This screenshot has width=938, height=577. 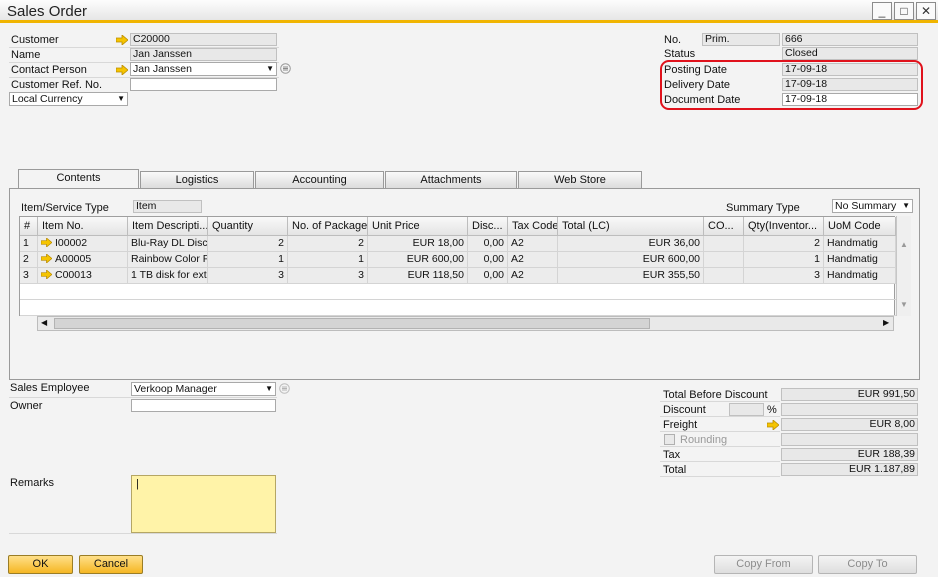 I want to click on horizontal-scrollbar: ◀ ▶, so click(x=465, y=323).